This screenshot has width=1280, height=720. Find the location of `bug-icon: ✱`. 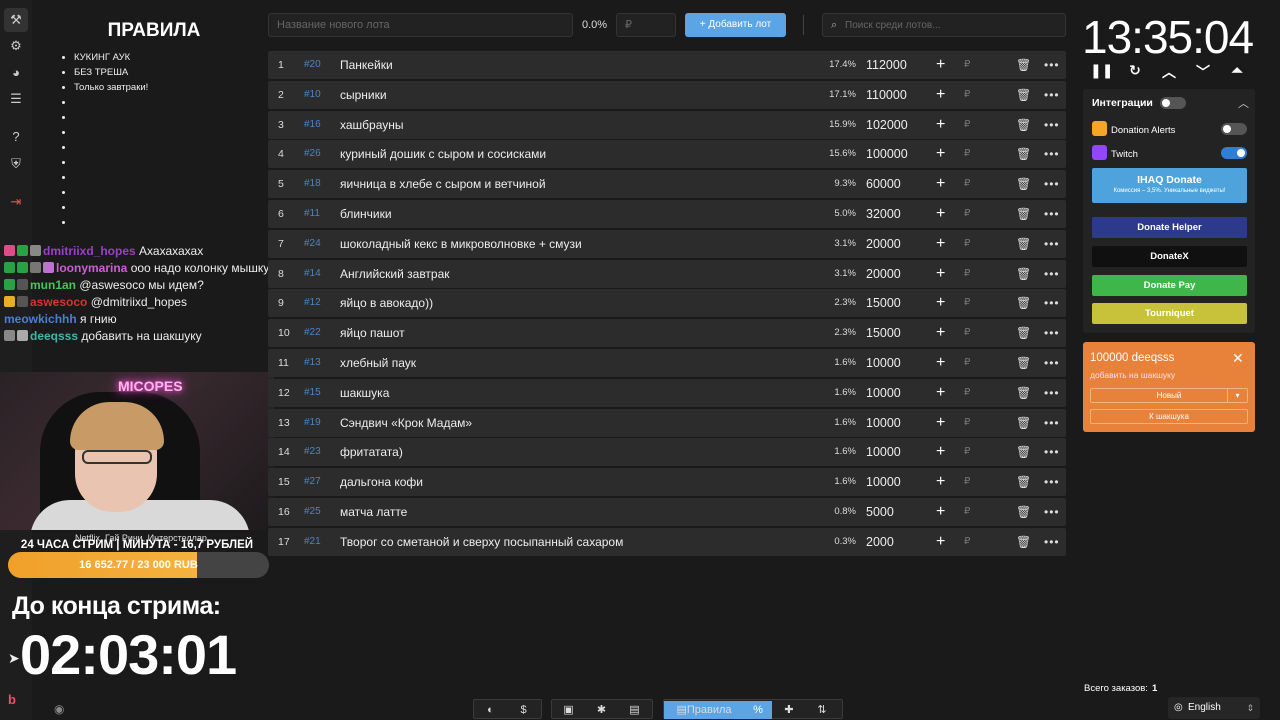

bug-icon: ✱ is located at coordinates (601, 710).